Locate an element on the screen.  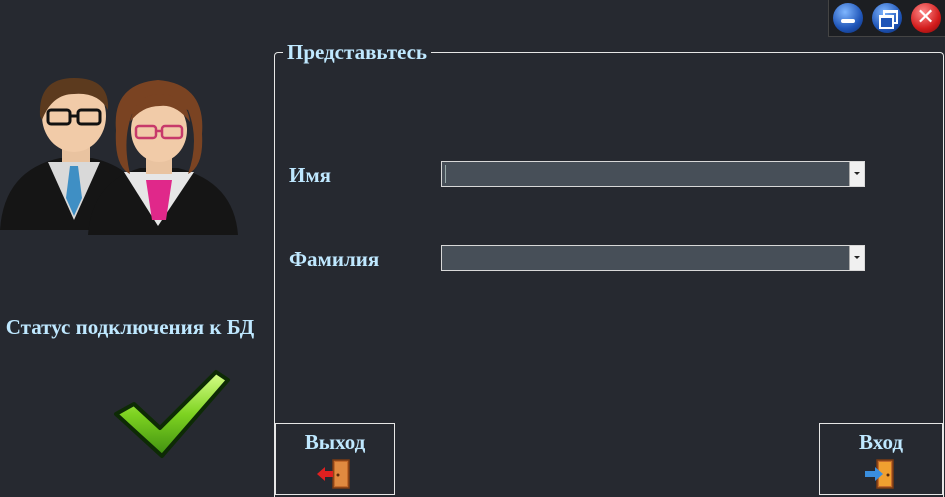
window-controls: ✕ is located at coordinates (886, 18).